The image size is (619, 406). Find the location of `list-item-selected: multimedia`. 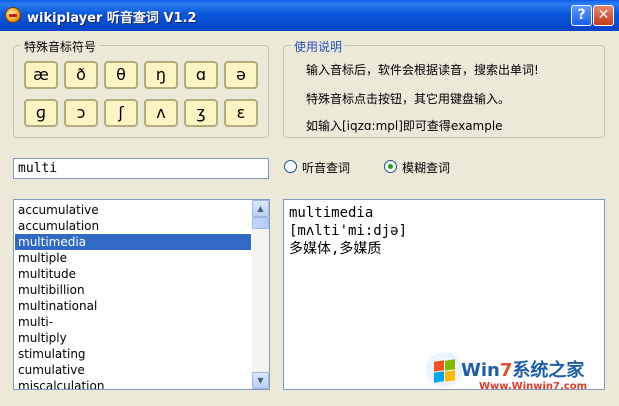

list-item-selected: multimedia is located at coordinates (133, 242).